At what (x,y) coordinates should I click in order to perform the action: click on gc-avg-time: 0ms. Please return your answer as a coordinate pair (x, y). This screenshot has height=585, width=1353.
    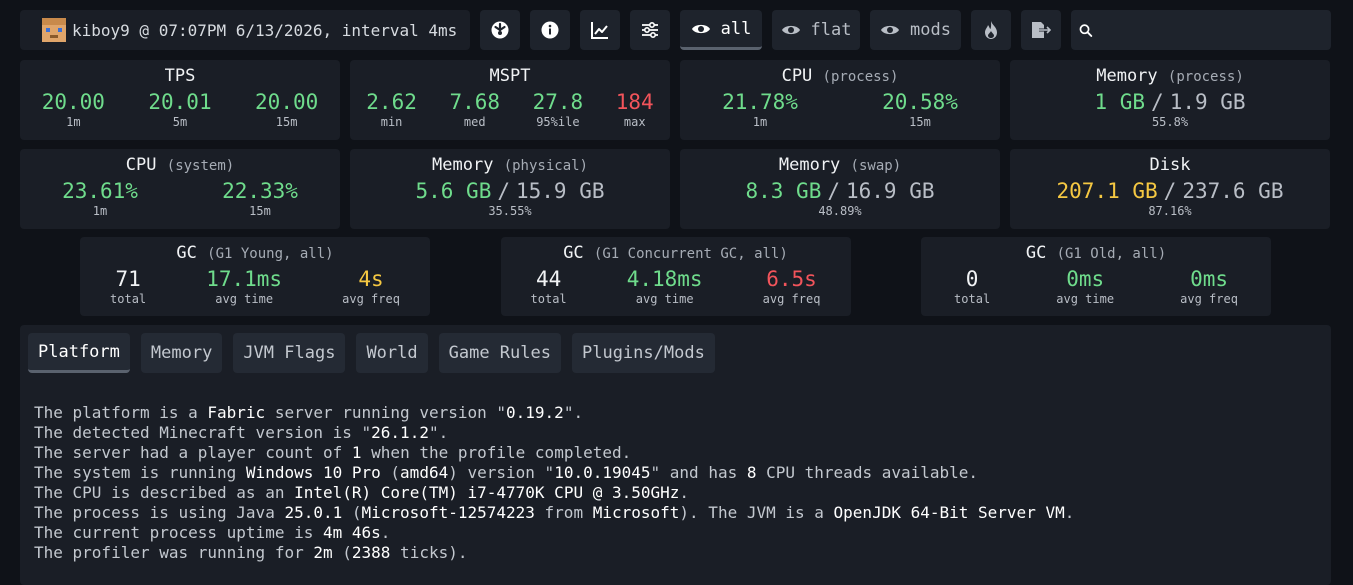
    Looking at the image, I should click on (1085, 279).